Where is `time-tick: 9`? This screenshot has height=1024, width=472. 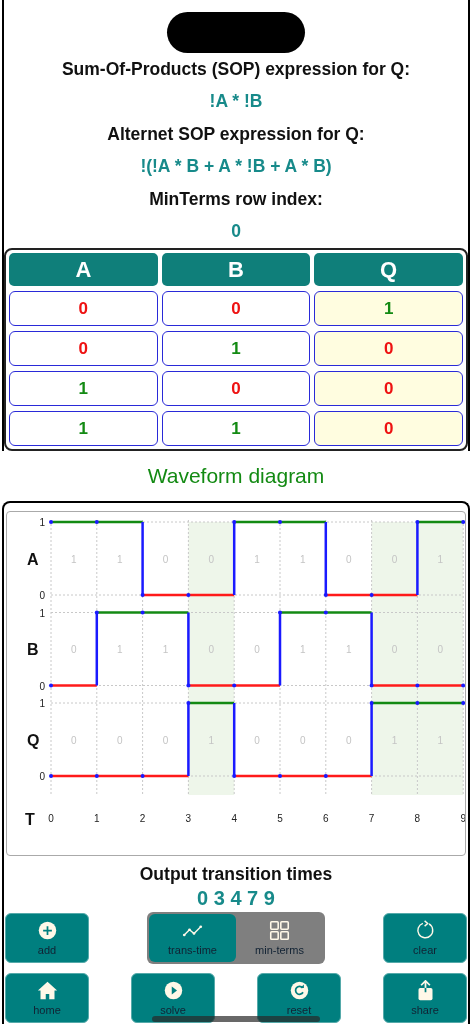
time-tick: 9 is located at coordinates (462, 818).